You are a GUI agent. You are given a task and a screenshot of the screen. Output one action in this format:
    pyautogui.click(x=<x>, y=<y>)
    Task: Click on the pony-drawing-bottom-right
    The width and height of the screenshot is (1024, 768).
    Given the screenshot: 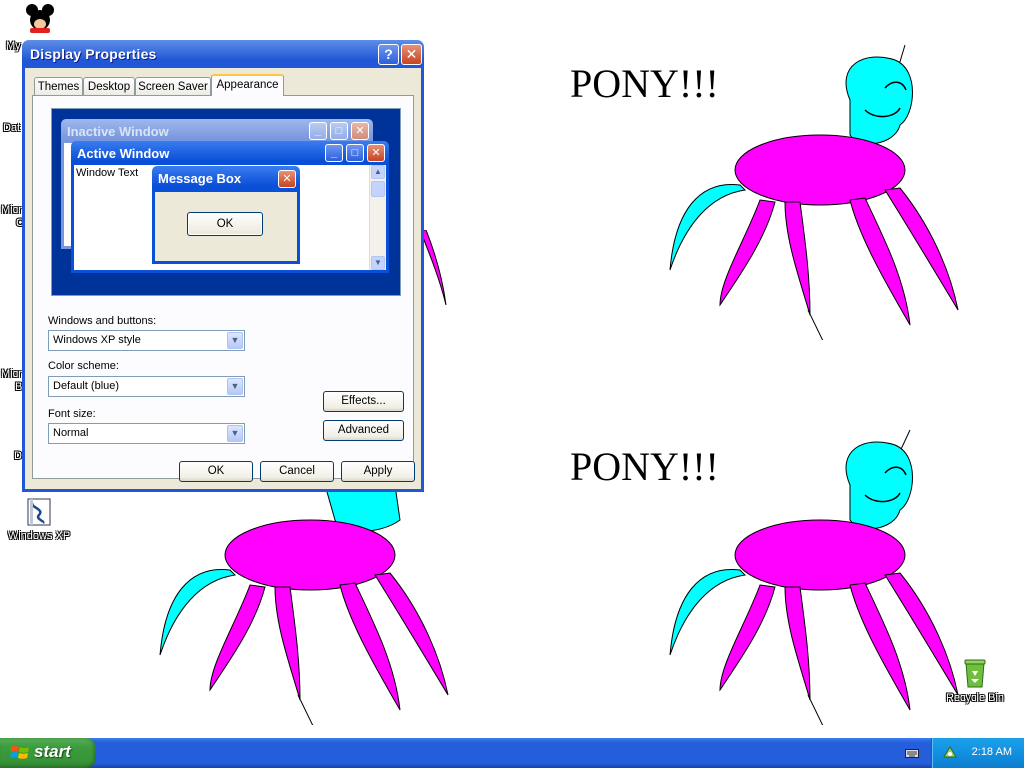 What is the action you would take?
    pyautogui.click(x=814, y=577)
    